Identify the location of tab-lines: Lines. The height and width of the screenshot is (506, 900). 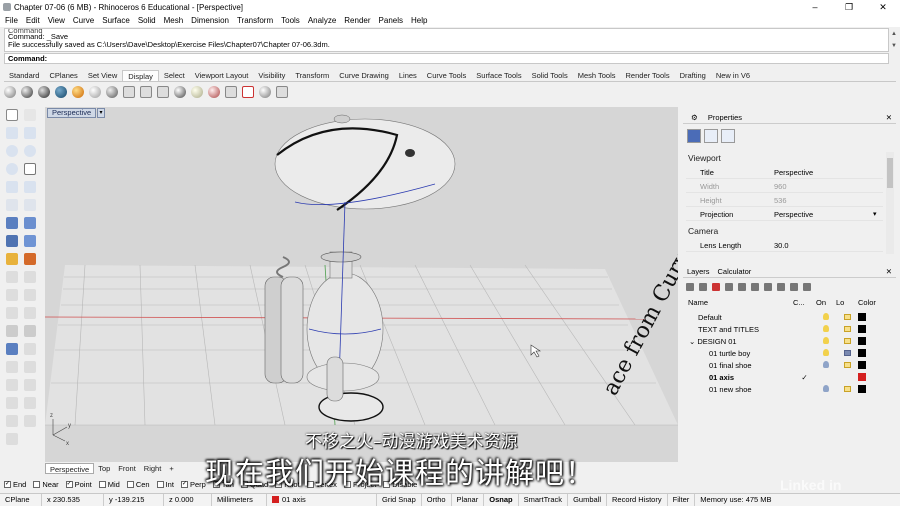
(408, 75).